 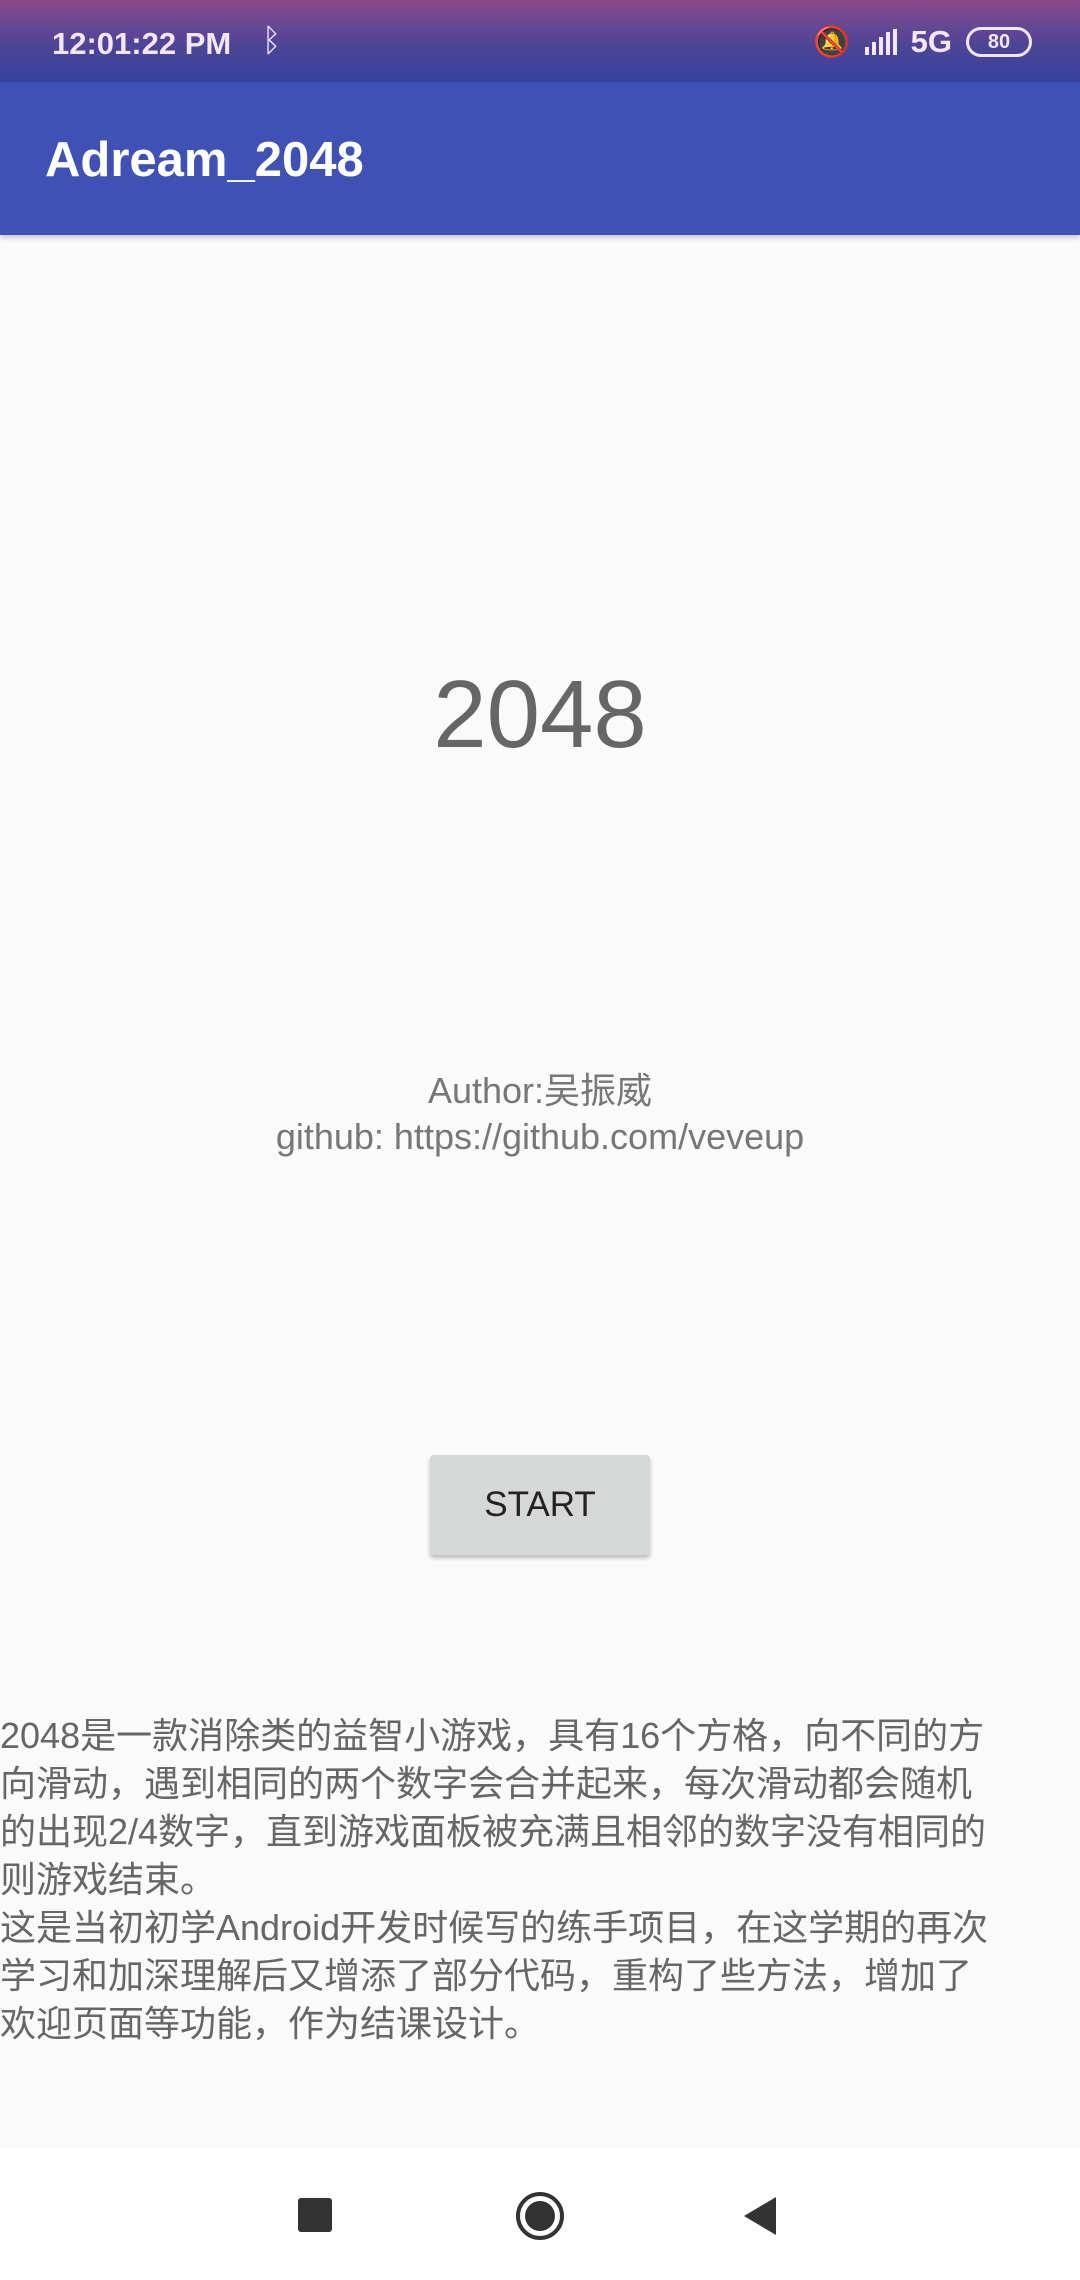 What do you see at coordinates (540, 1505) in the screenshot?
I see `start-button: START` at bounding box center [540, 1505].